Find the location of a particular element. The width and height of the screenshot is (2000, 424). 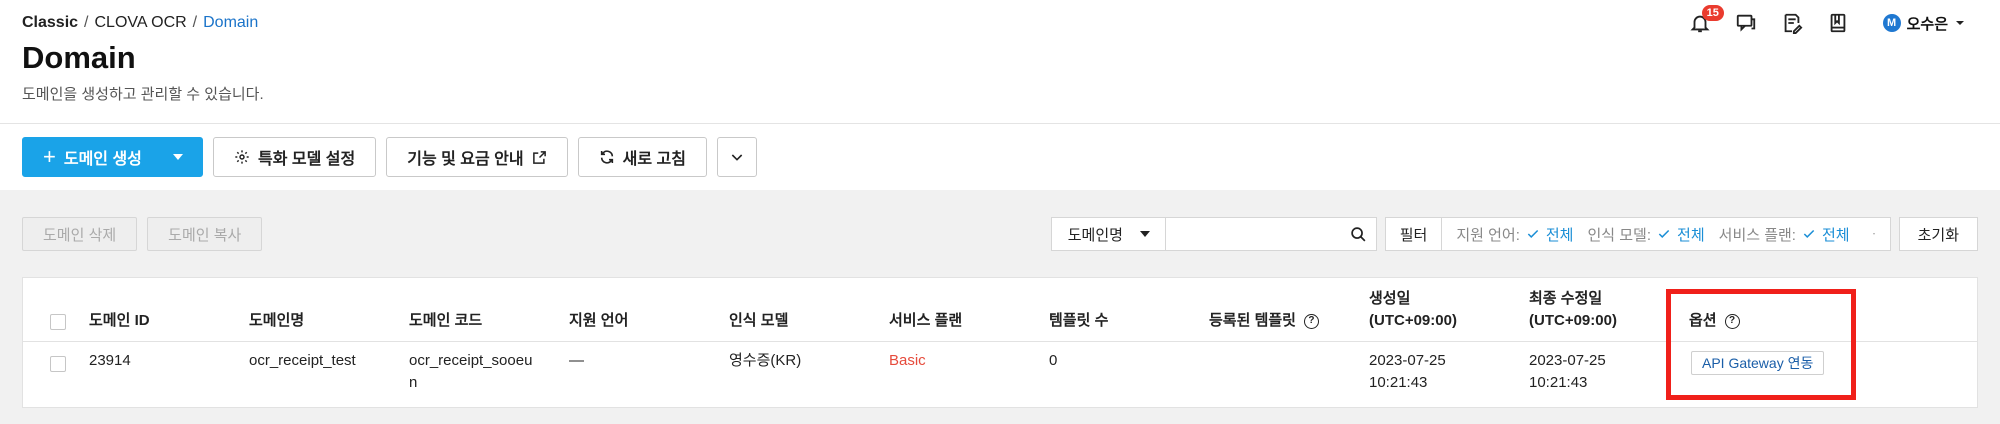

refresh-button: 새로 고침 is located at coordinates (642, 157).